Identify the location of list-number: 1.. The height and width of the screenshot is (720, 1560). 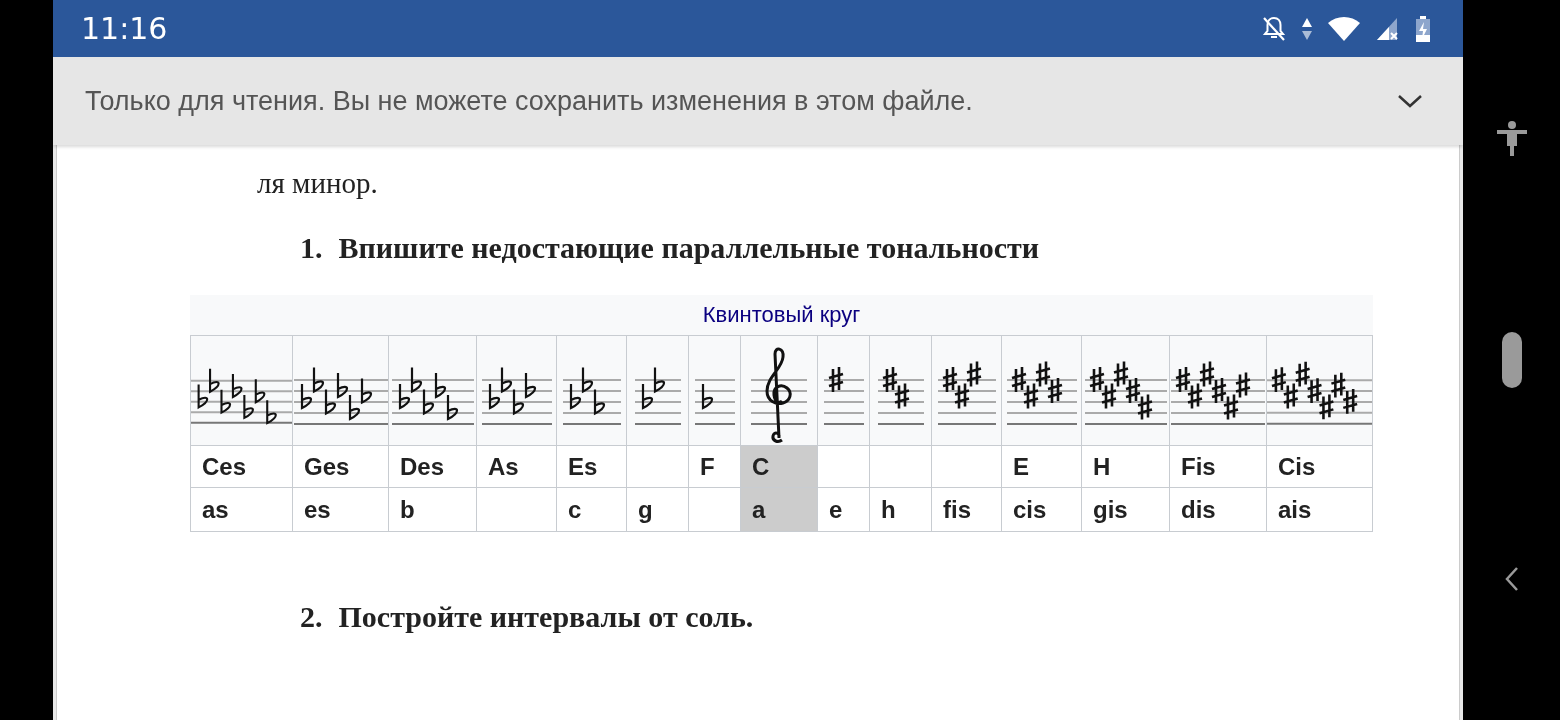
(311, 248).